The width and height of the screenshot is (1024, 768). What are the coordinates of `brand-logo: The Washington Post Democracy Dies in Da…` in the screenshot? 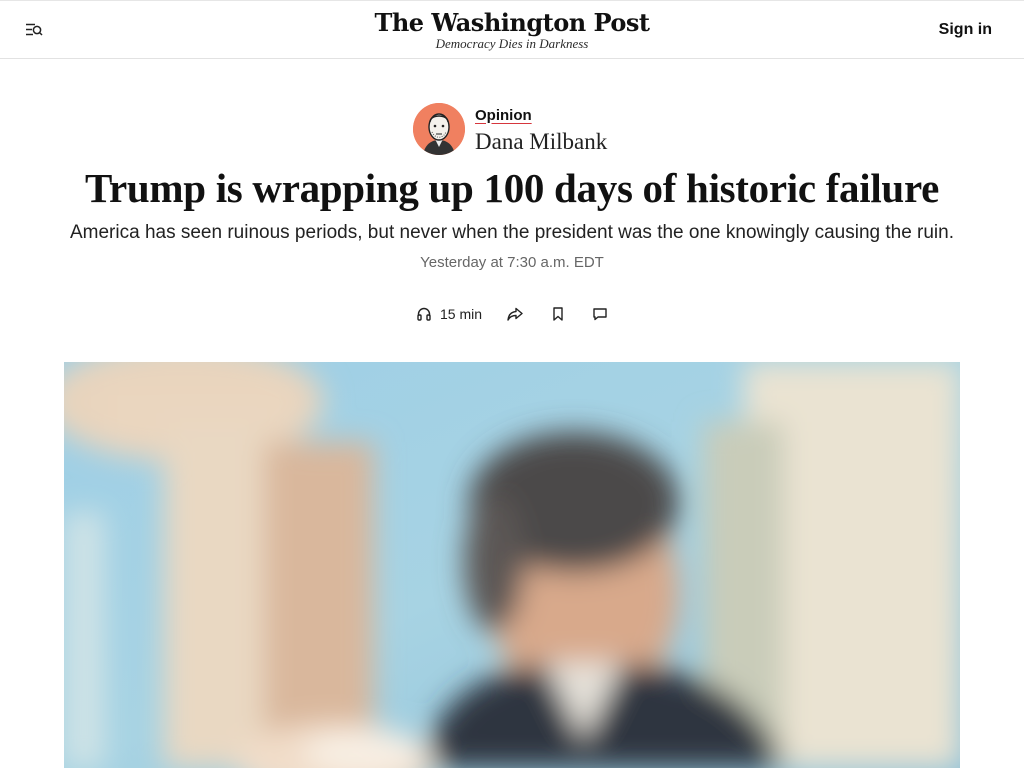 It's located at (512, 30).